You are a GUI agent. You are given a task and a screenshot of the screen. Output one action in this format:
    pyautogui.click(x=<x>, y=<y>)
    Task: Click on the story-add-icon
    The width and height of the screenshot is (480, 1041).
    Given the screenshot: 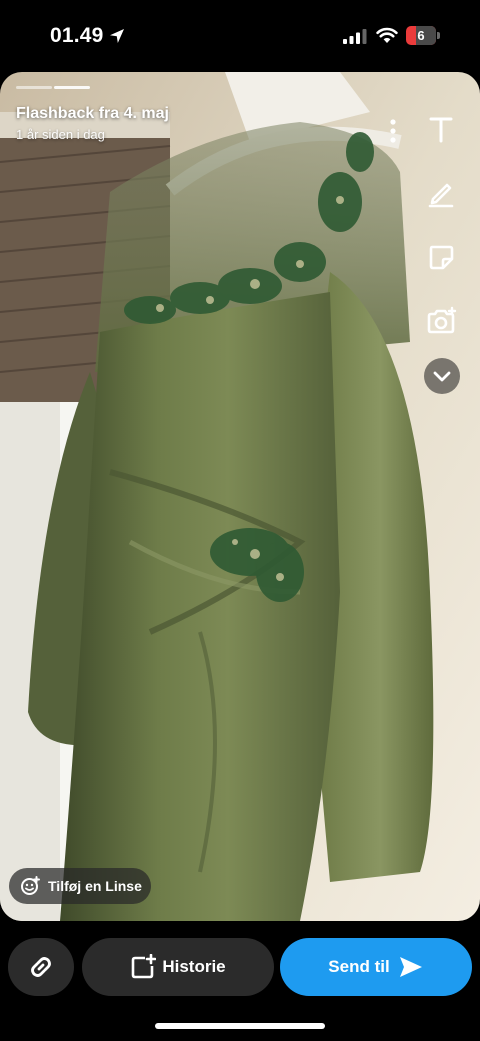 What is the action you would take?
    pyautogui.click(x=144, y=966)
    